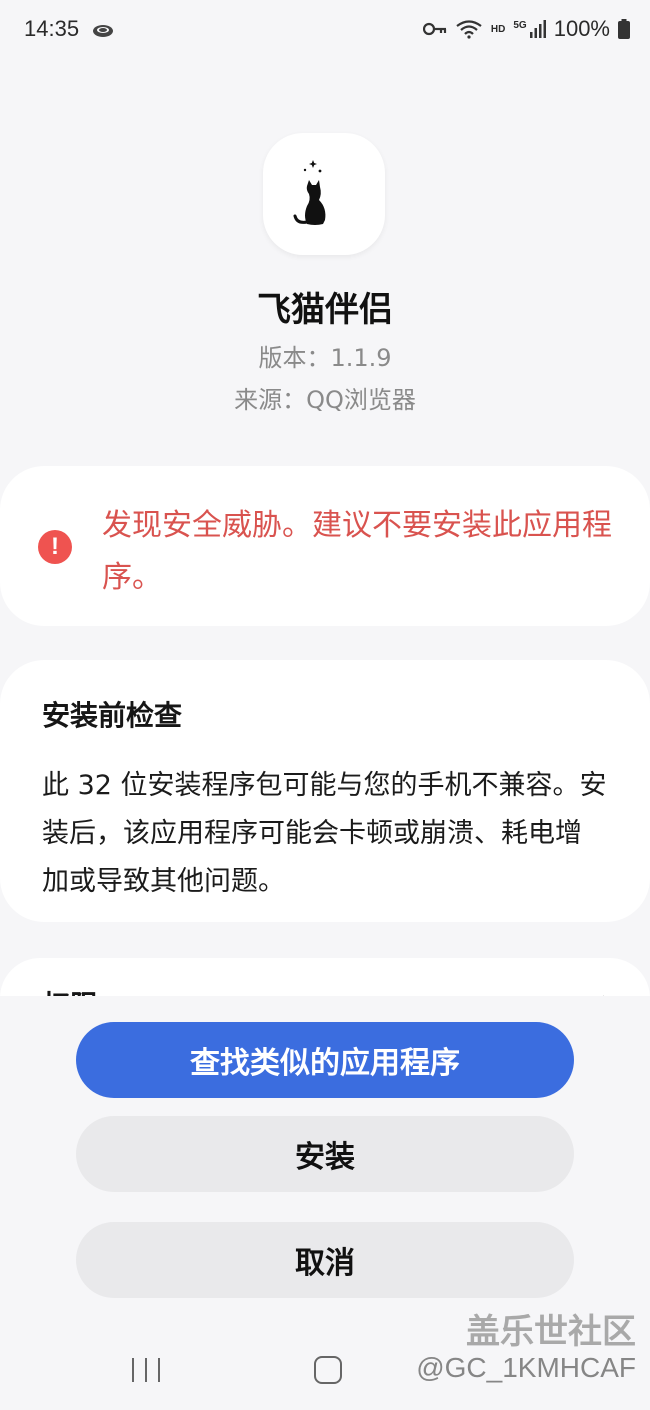  Describe the element at coordinates (325, 1154) in the screenshot. I see `install-button: 安装` at that location.